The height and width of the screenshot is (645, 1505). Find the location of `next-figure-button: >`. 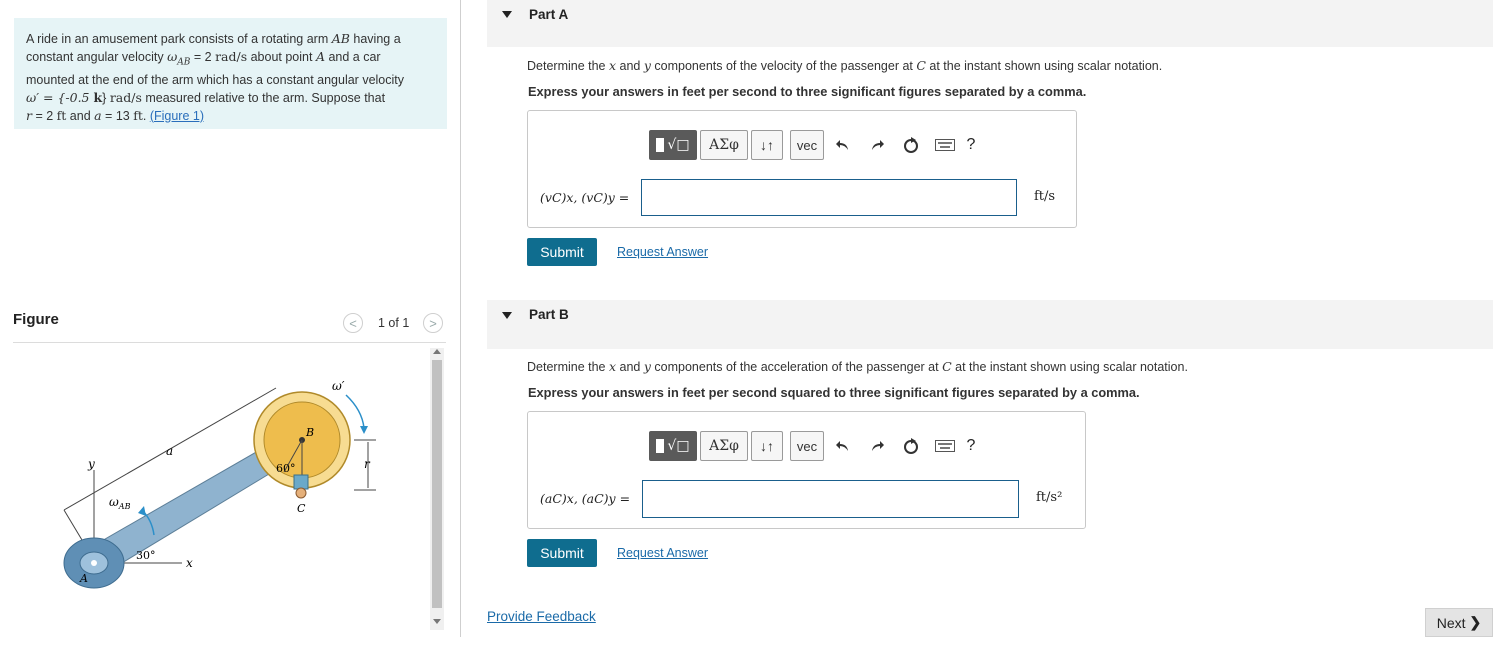

next-figure-button: > is located at coordinates (433, 323).